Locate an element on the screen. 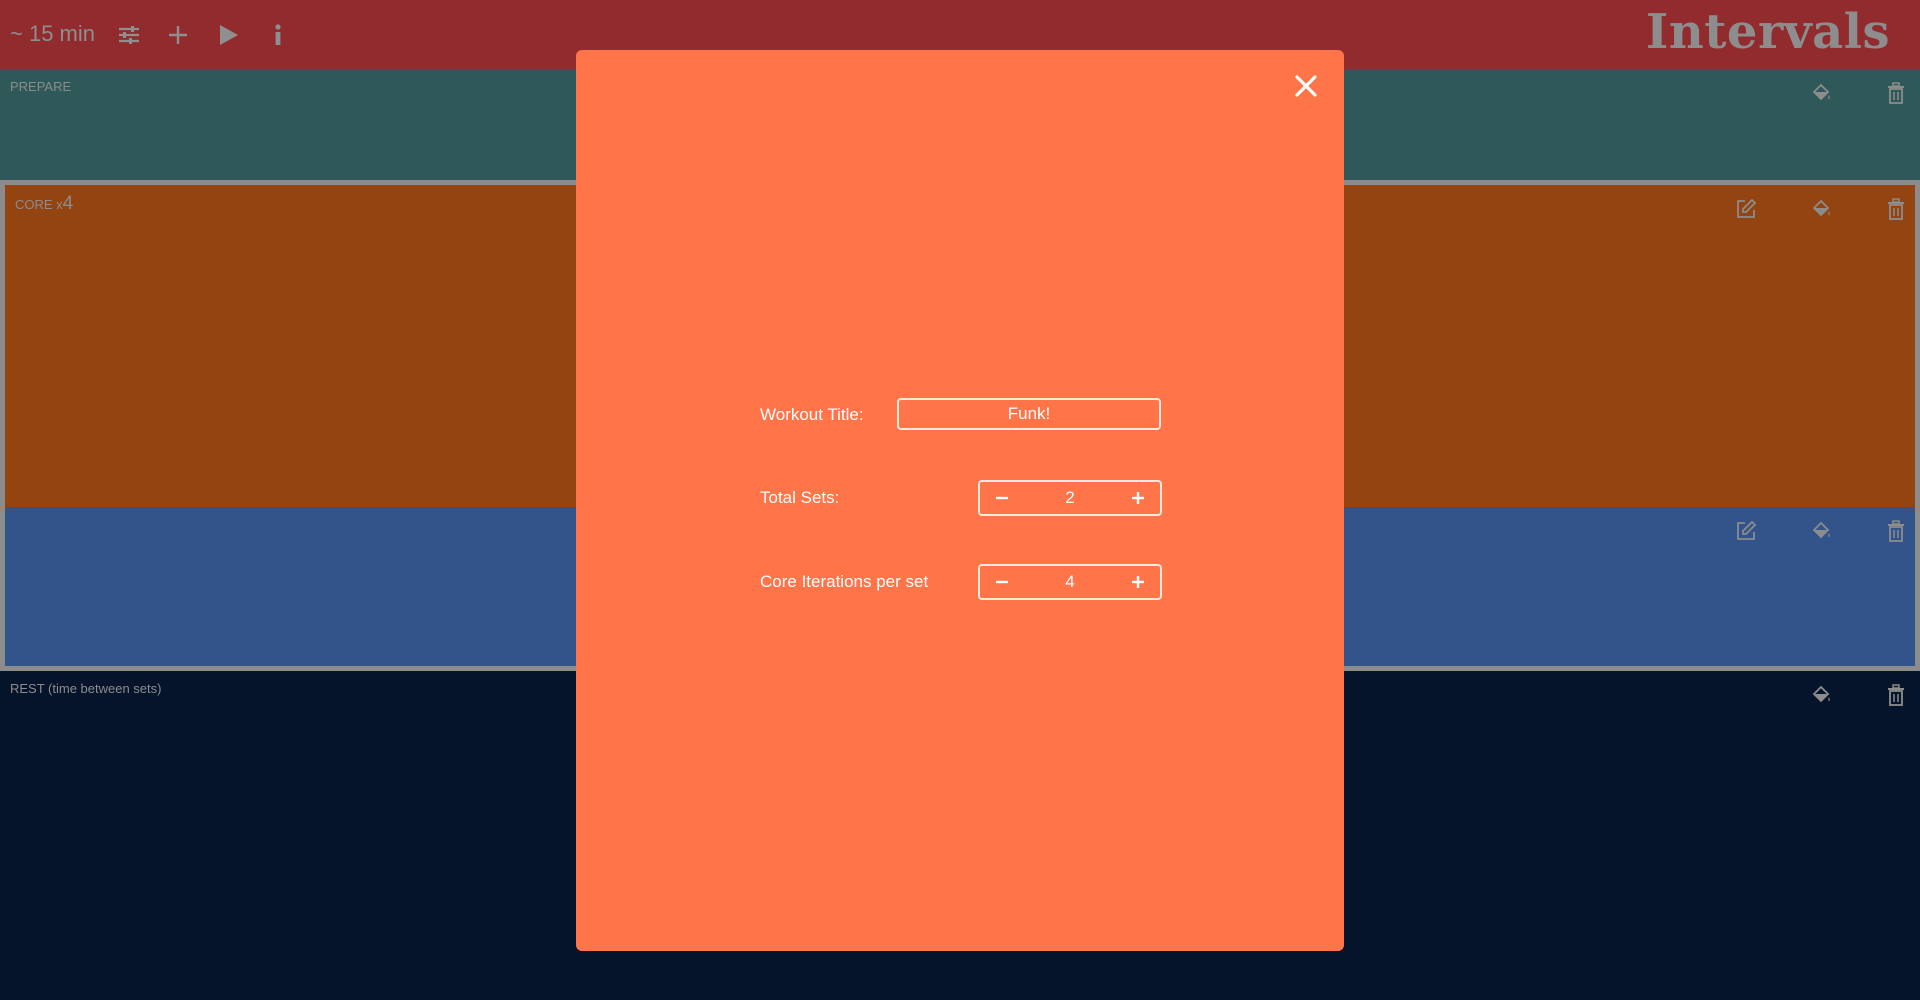  total-sets-stepper: 2 is located at coordinates (1070, 498).